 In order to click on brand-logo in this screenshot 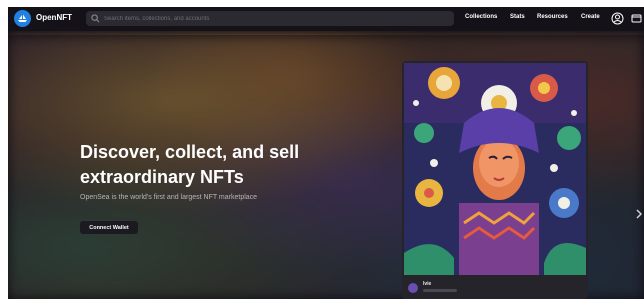, I will do `click(22, 18)`.